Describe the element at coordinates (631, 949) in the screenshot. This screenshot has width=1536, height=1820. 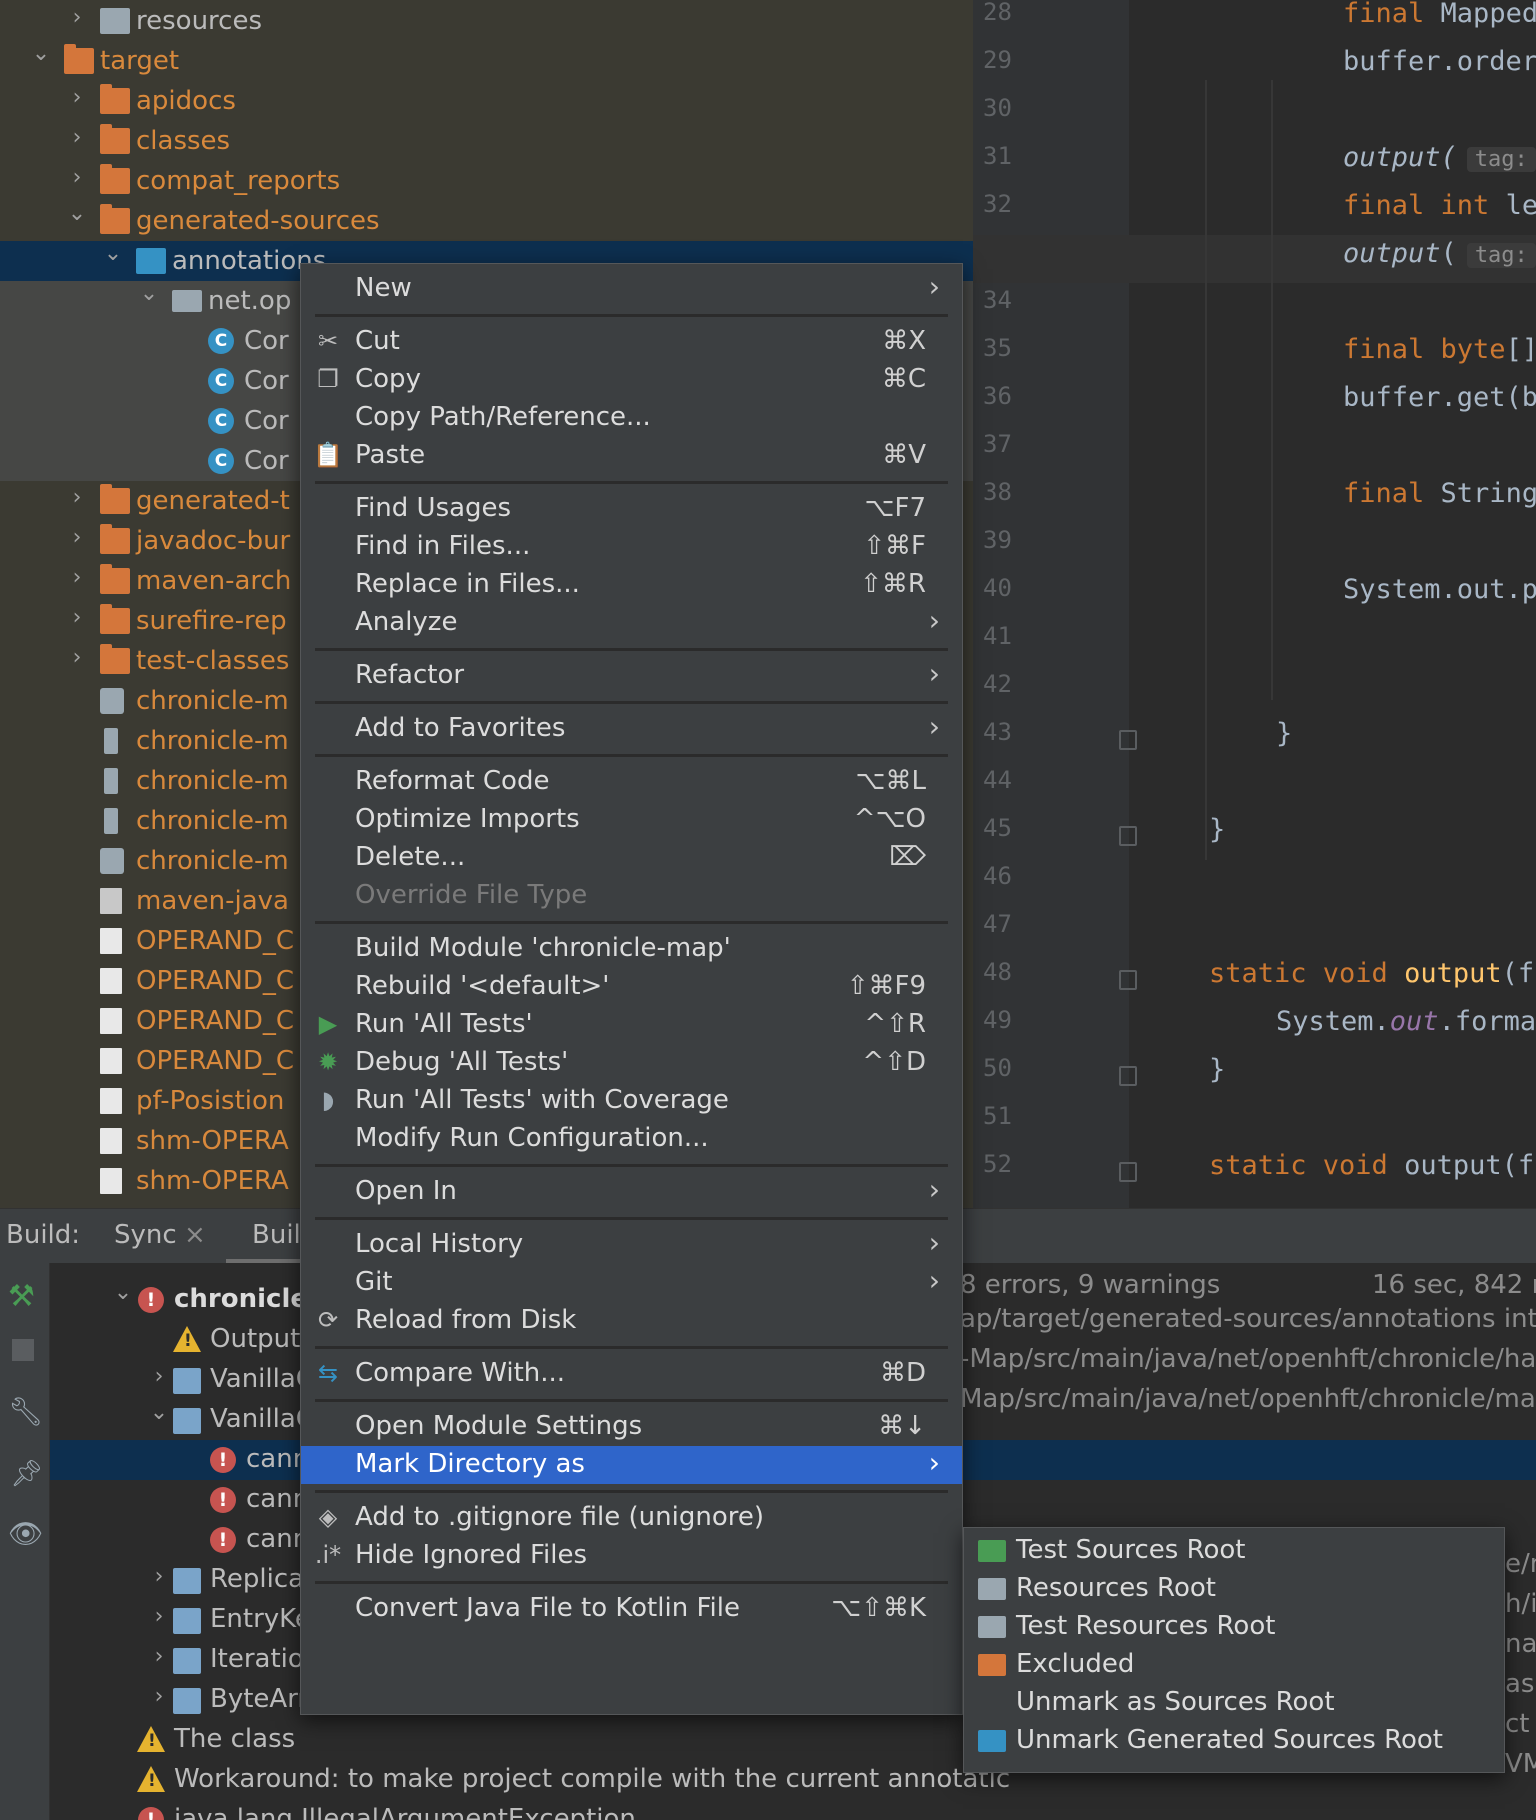
I see `menu-item-build-module-chronicle-map: Build Module 'chronicle-map'` at that location.